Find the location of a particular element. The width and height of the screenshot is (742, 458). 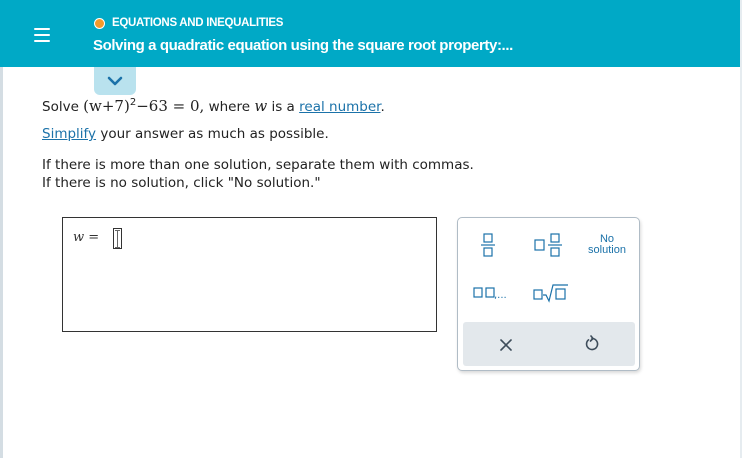

no-solution-button: No solution is located at coordinates (607, 245).